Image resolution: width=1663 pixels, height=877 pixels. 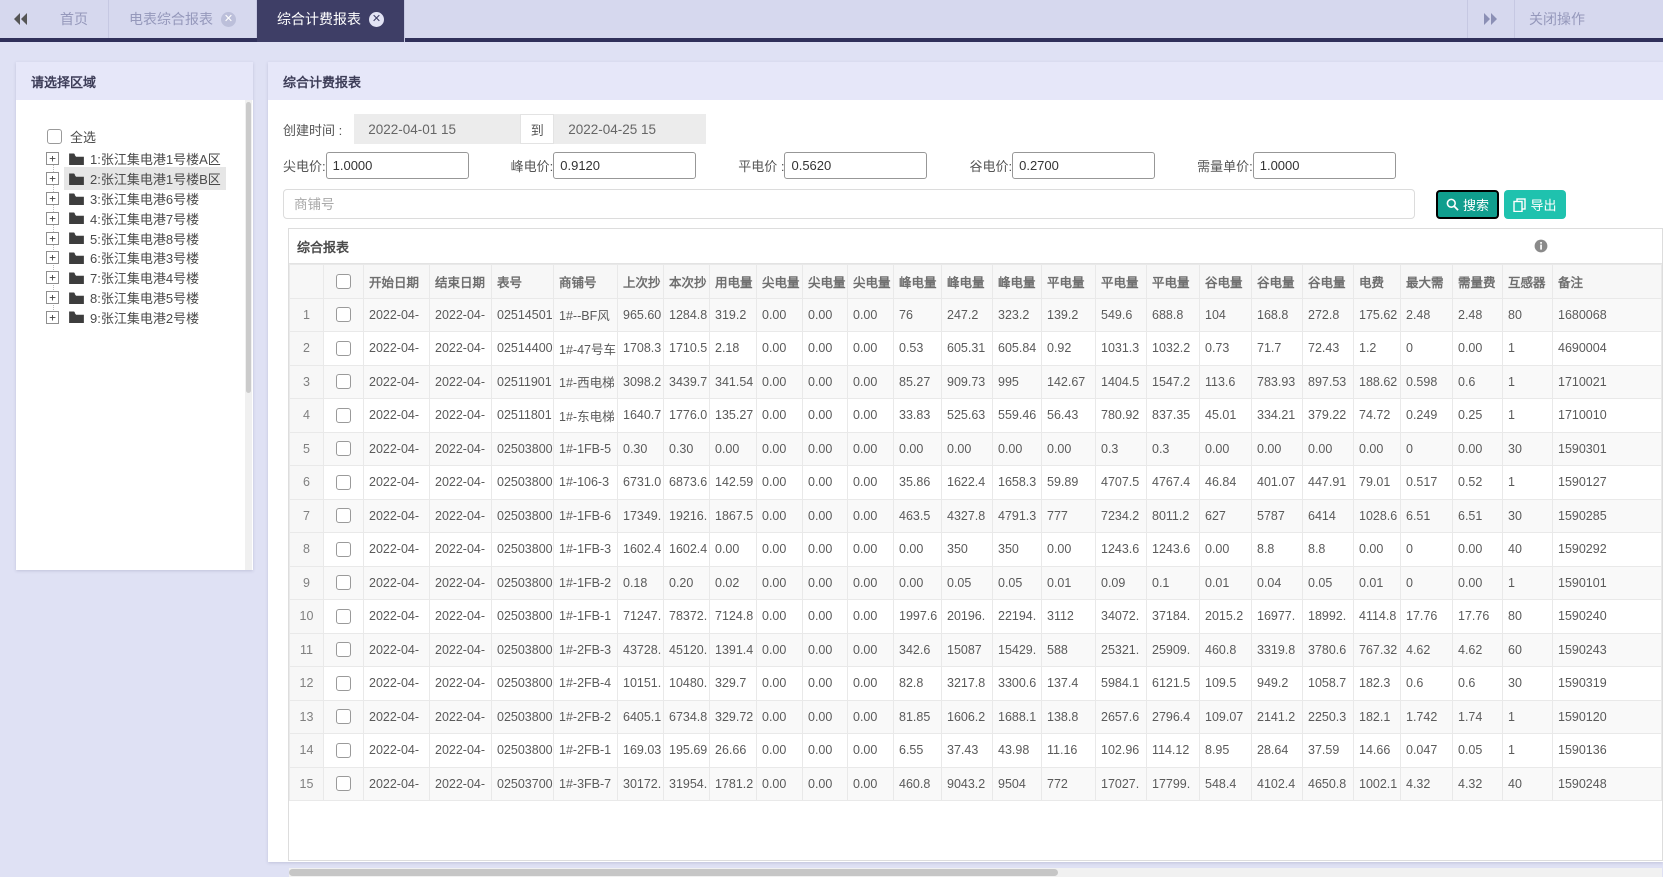 I want to click on cell: 329.7, so click(x=733, y=683).